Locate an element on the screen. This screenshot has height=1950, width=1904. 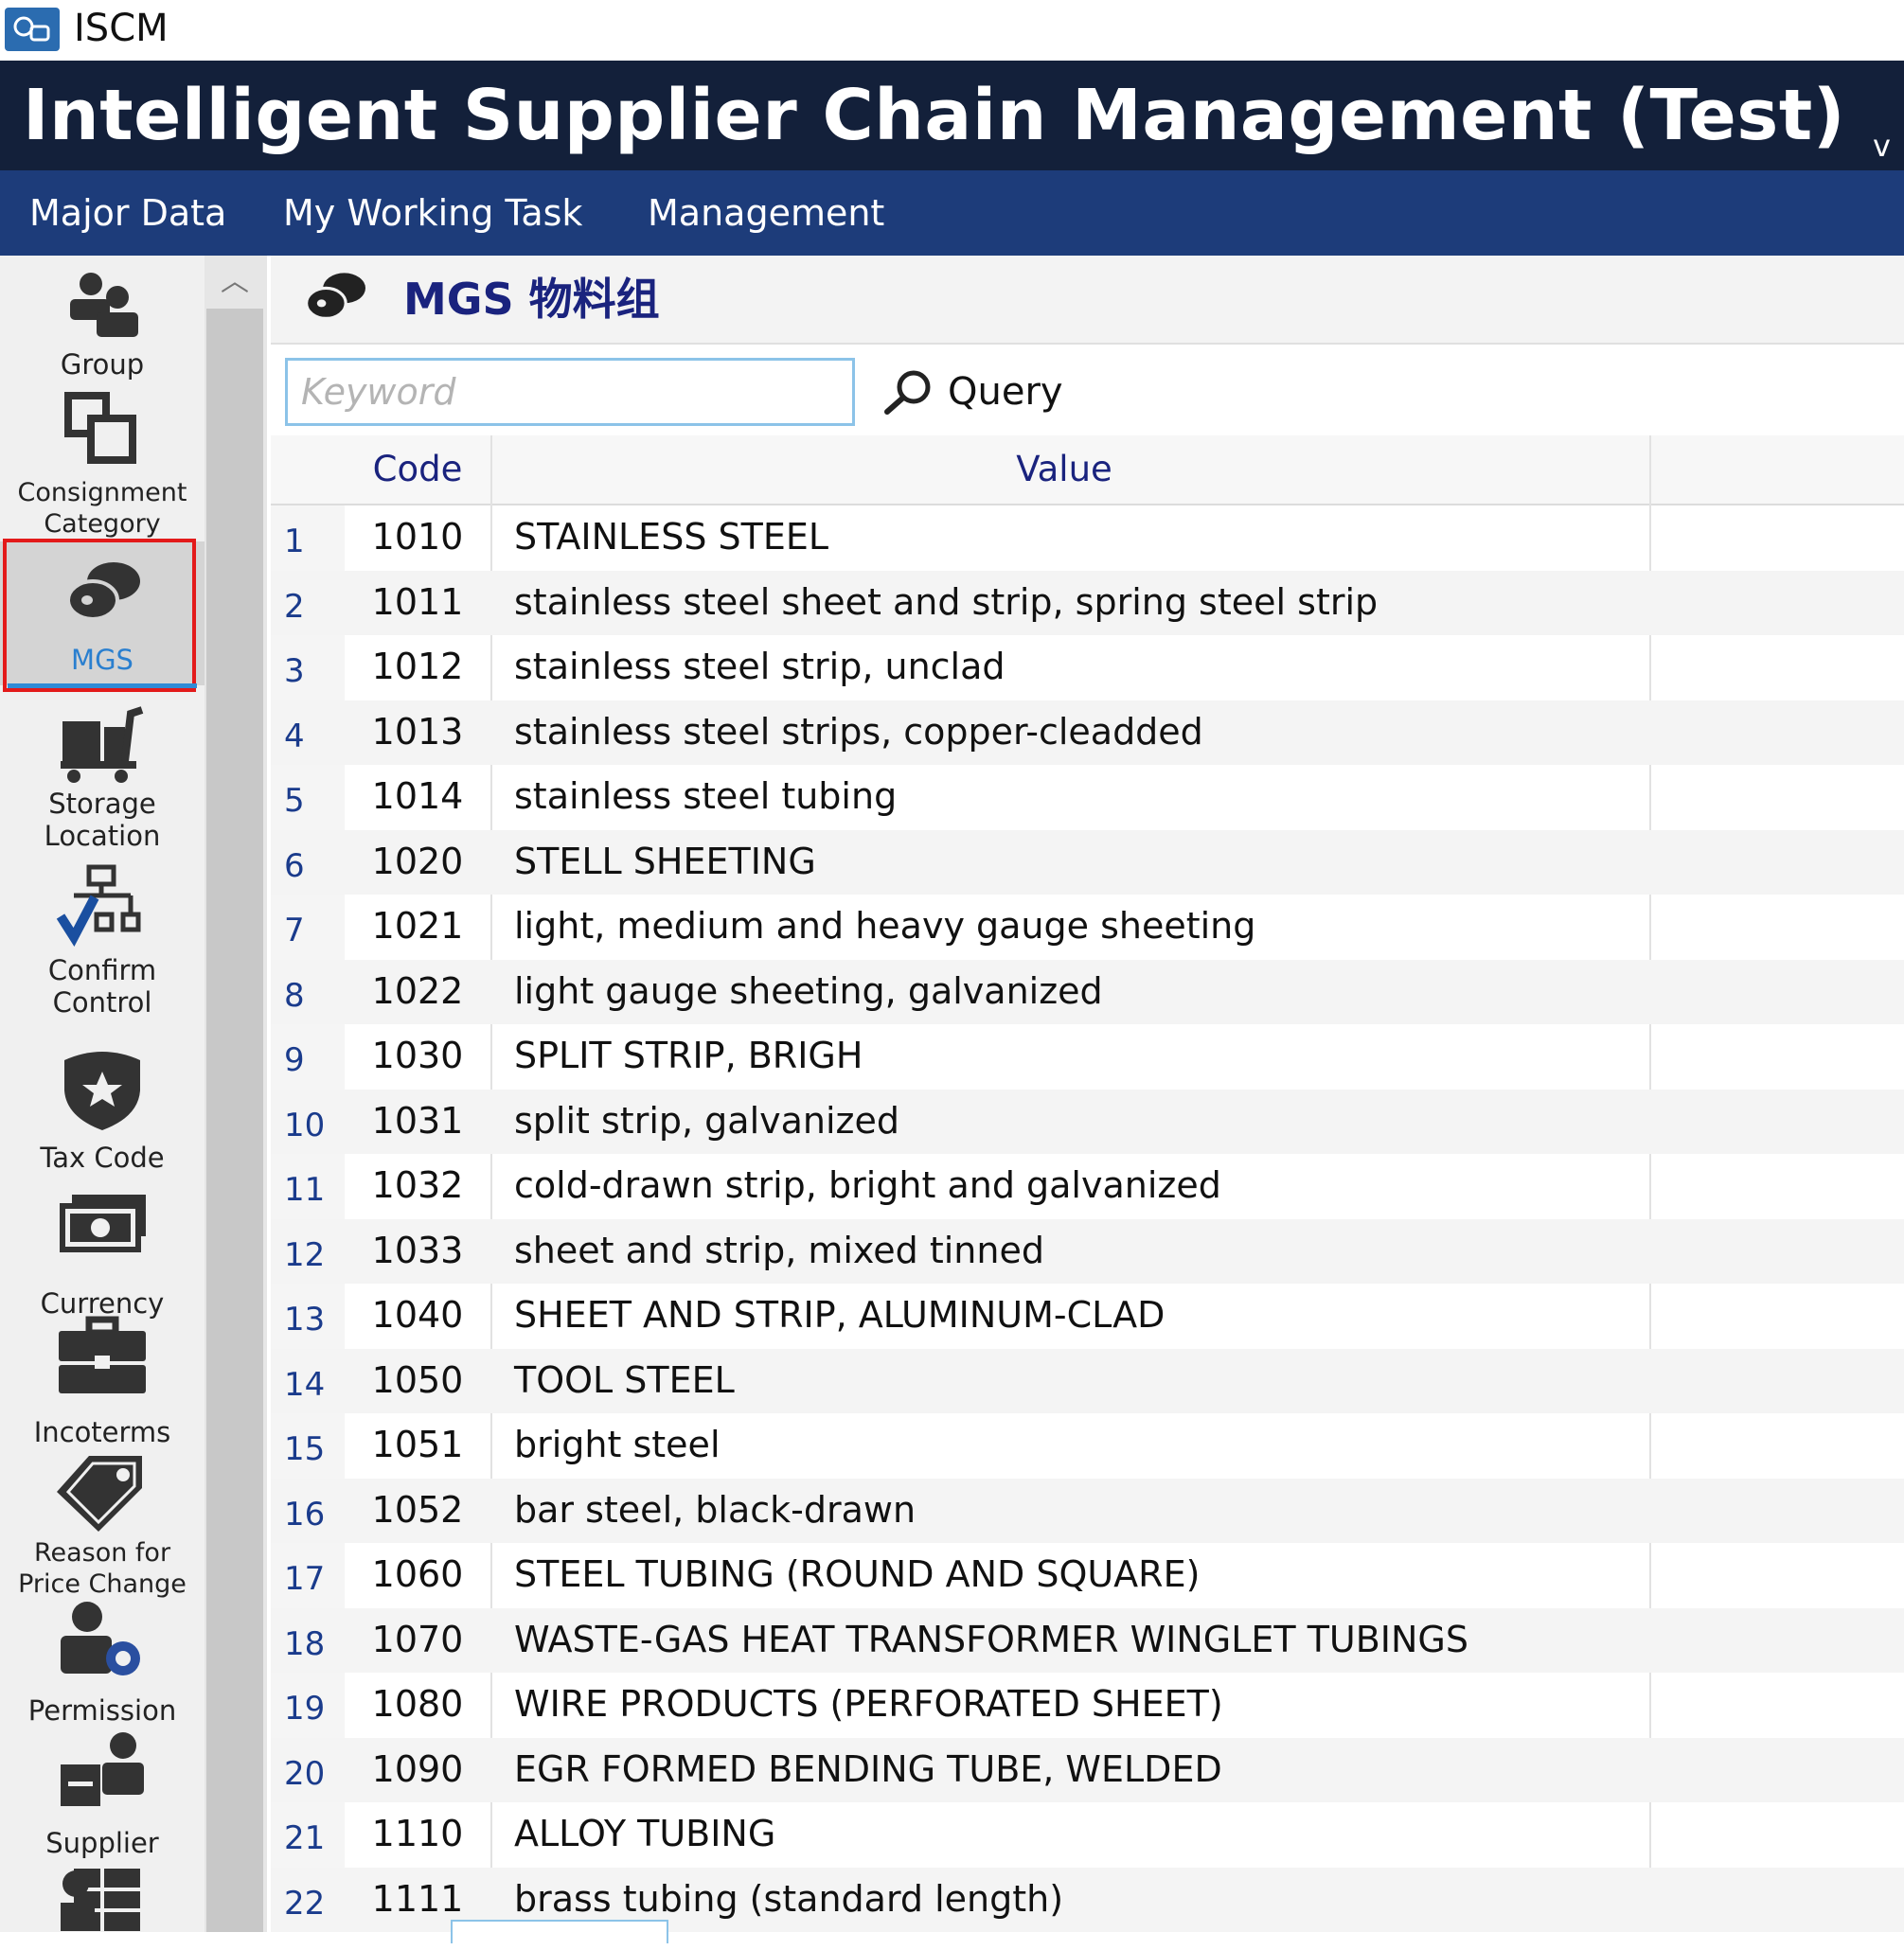
cell-value: STAINLESS STEEL is located at coordinates (671, 537).